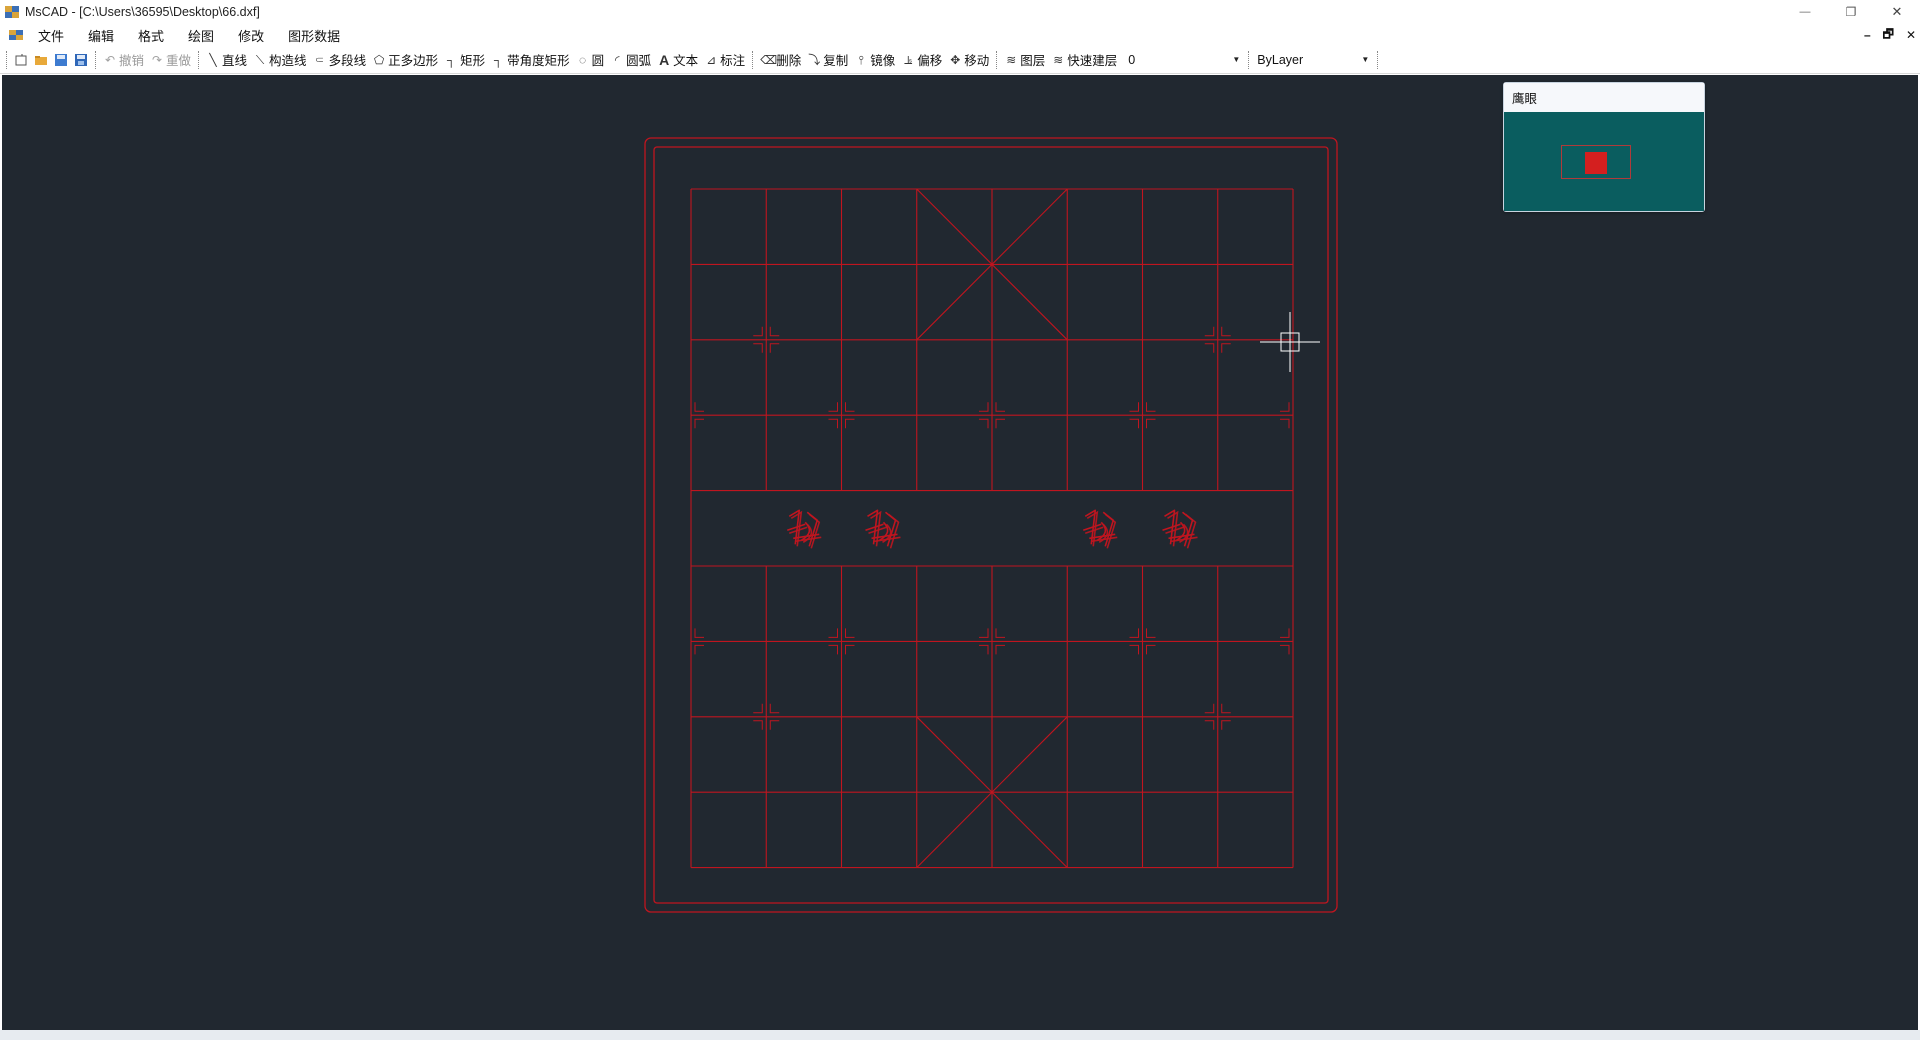  Describe the element at coordinates (319, 59) in the screenshot. I see `polyline-icon: ⸦` at that location.